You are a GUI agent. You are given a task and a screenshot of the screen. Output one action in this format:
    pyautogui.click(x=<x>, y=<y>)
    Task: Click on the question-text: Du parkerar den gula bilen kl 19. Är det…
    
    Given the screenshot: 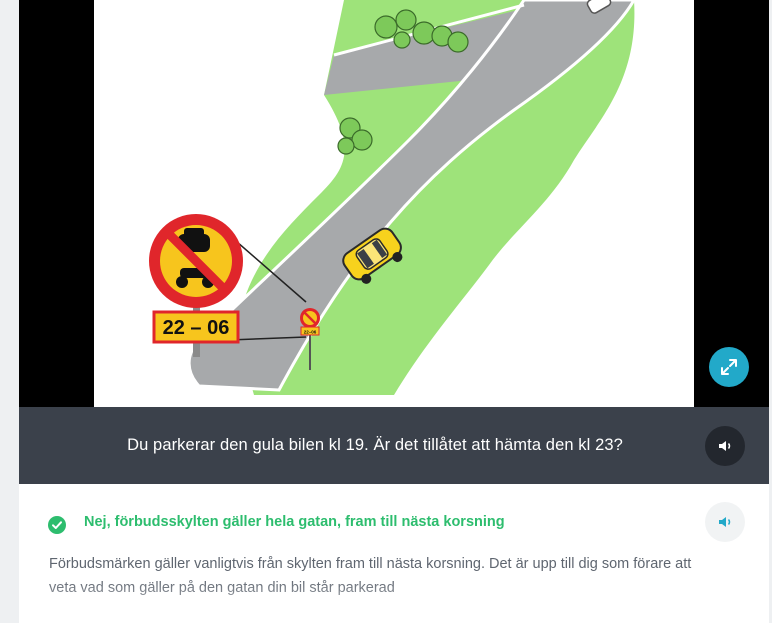 What is the action you would take?
    pyautogui.click(x=375, y=445)
    